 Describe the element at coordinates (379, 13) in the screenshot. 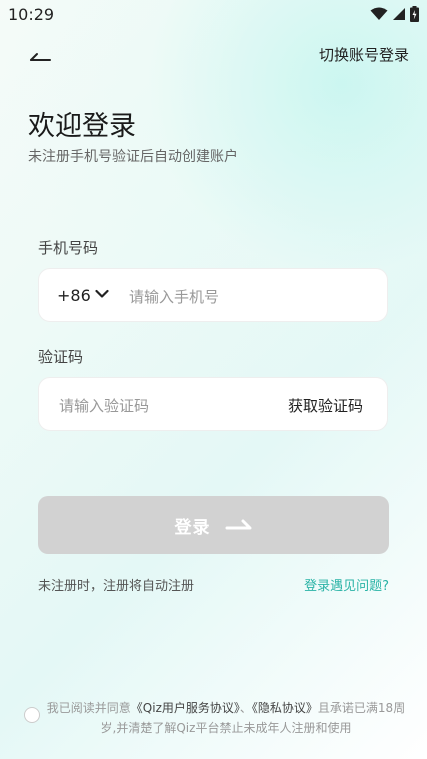

I see `wifi-icon` at that location.